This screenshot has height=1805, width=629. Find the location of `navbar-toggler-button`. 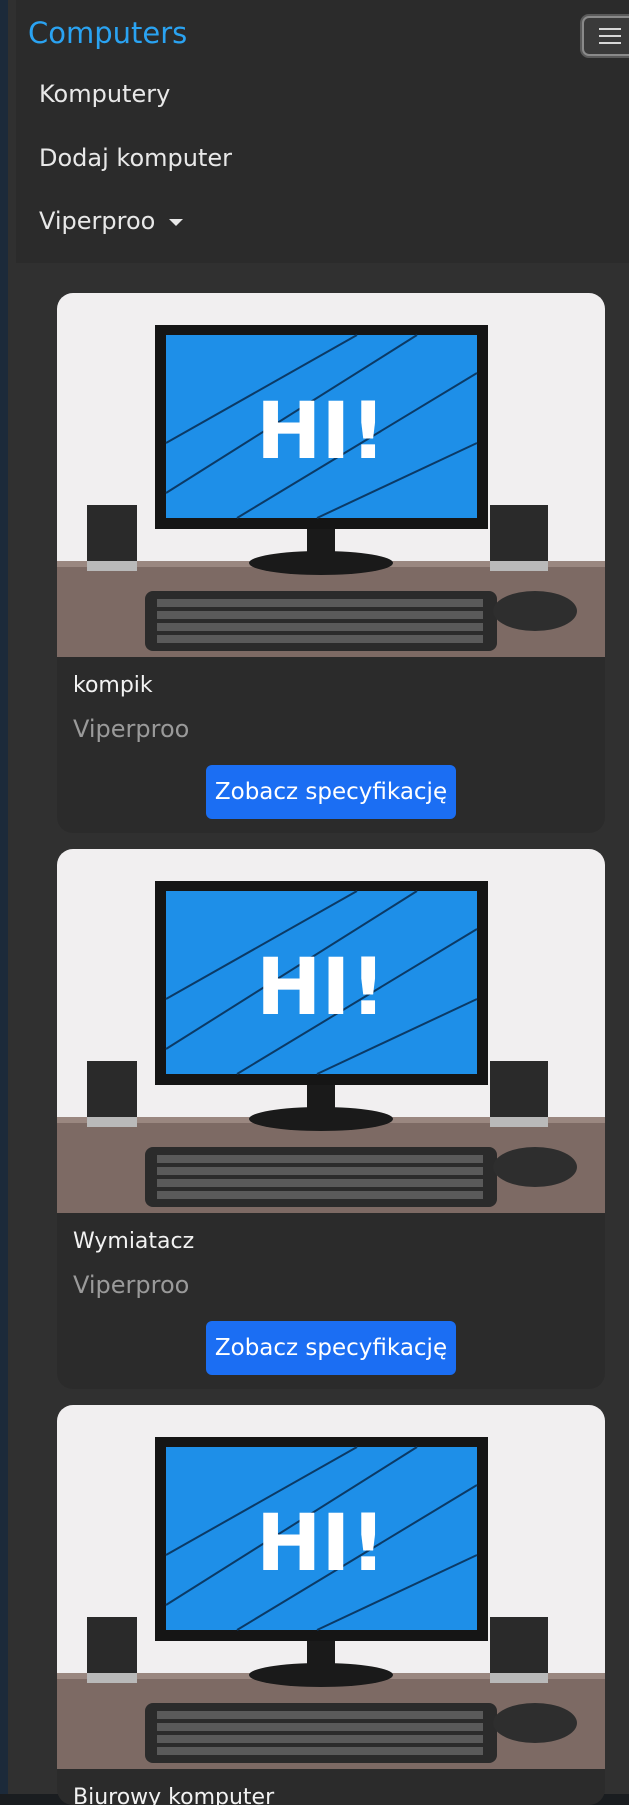

navbar-toggler-button is located at coordinates (605, 36).